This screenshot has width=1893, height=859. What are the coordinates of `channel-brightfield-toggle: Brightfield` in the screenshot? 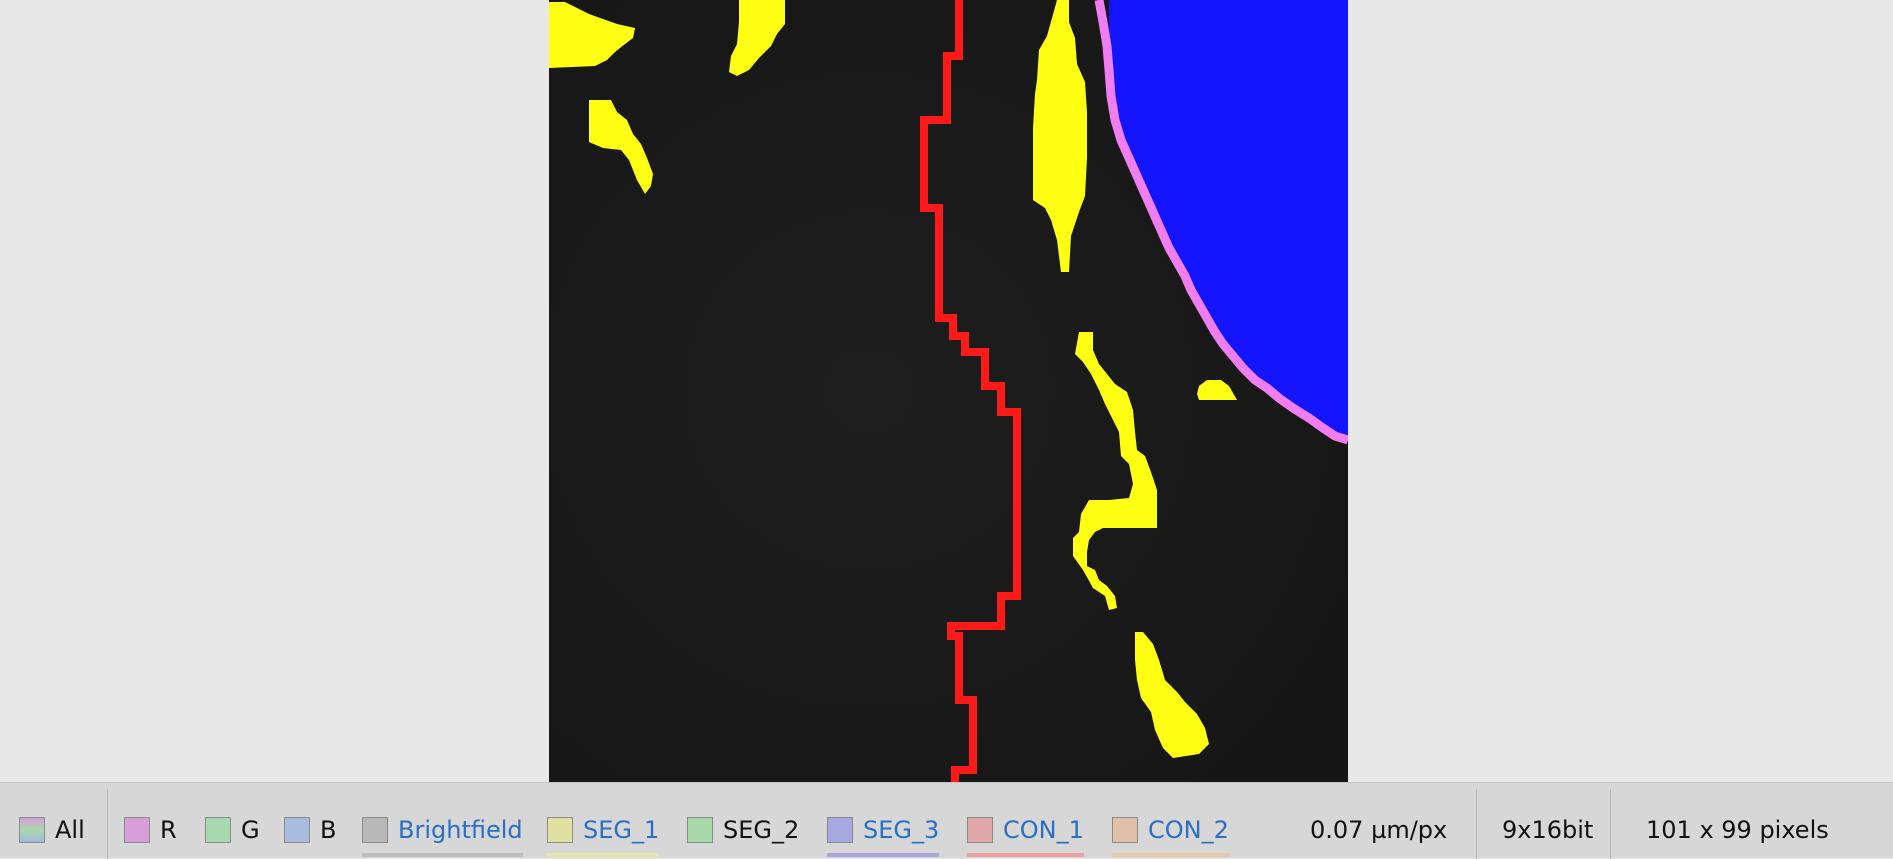 It's located at (442, 835).